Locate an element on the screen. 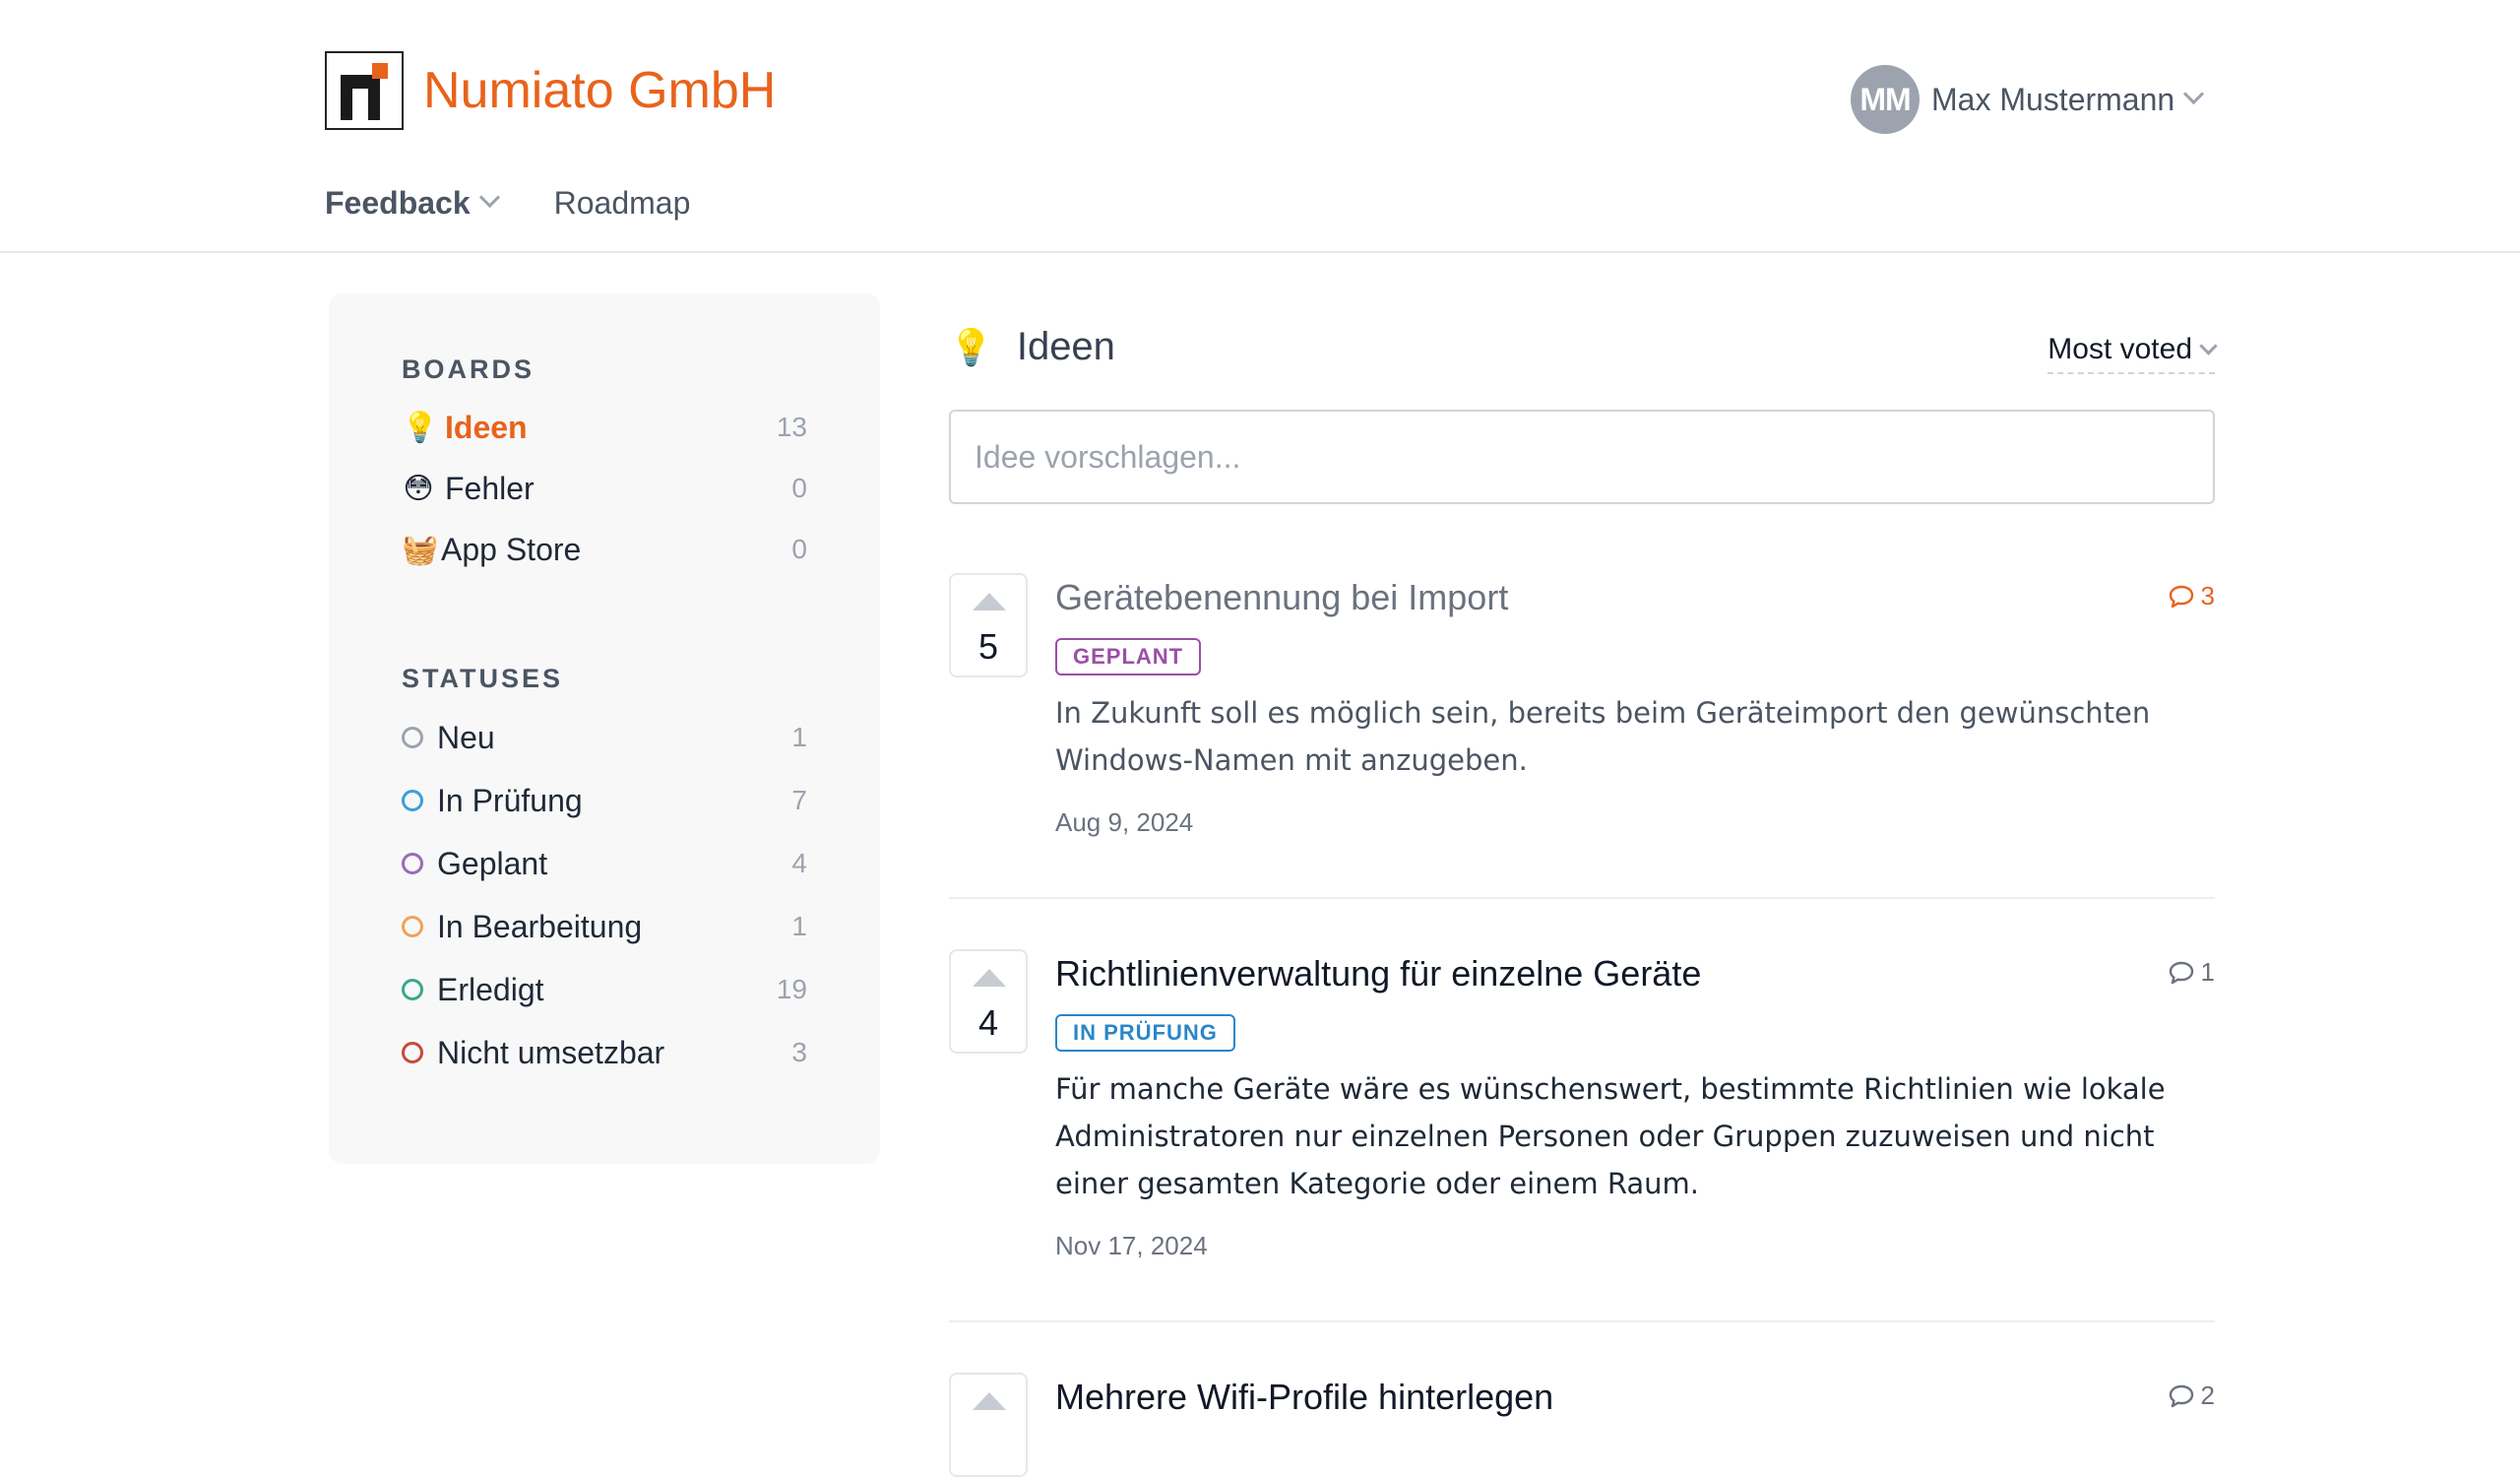  upvote-button: 5 is located at coordinates (988, 625).